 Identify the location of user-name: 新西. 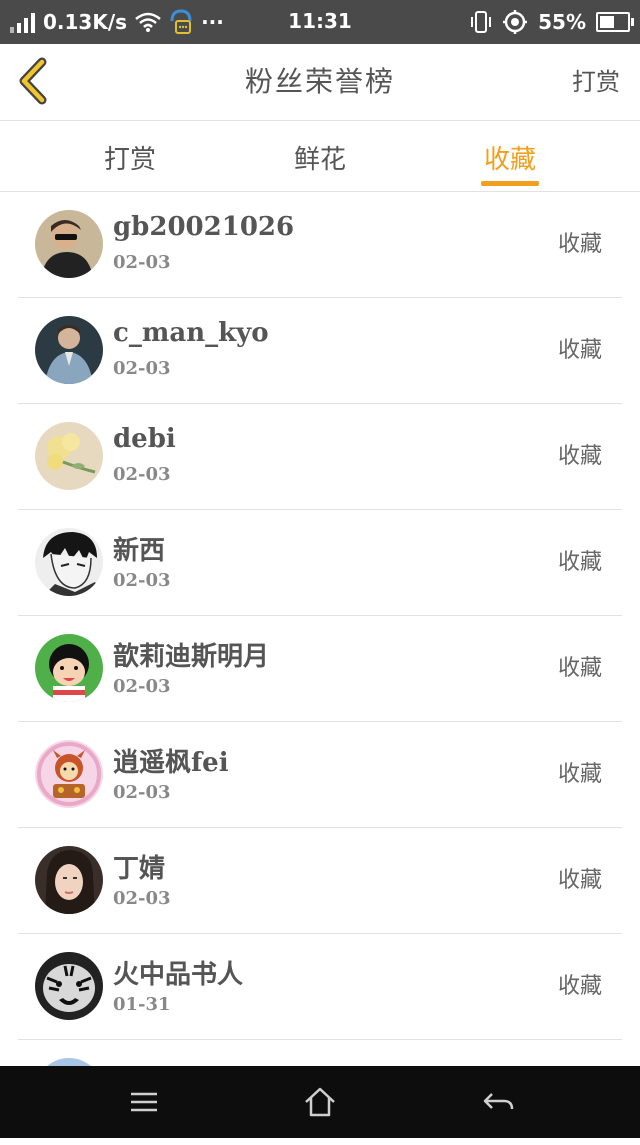
(139, 551).